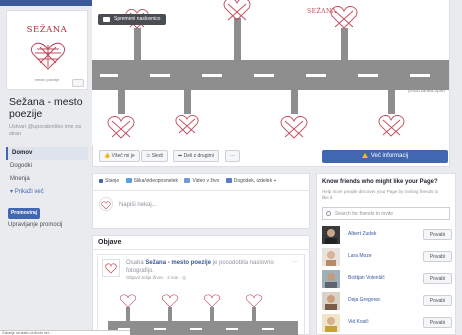  I want to click on tab-live-video: Video v živo, so click(201, 181).